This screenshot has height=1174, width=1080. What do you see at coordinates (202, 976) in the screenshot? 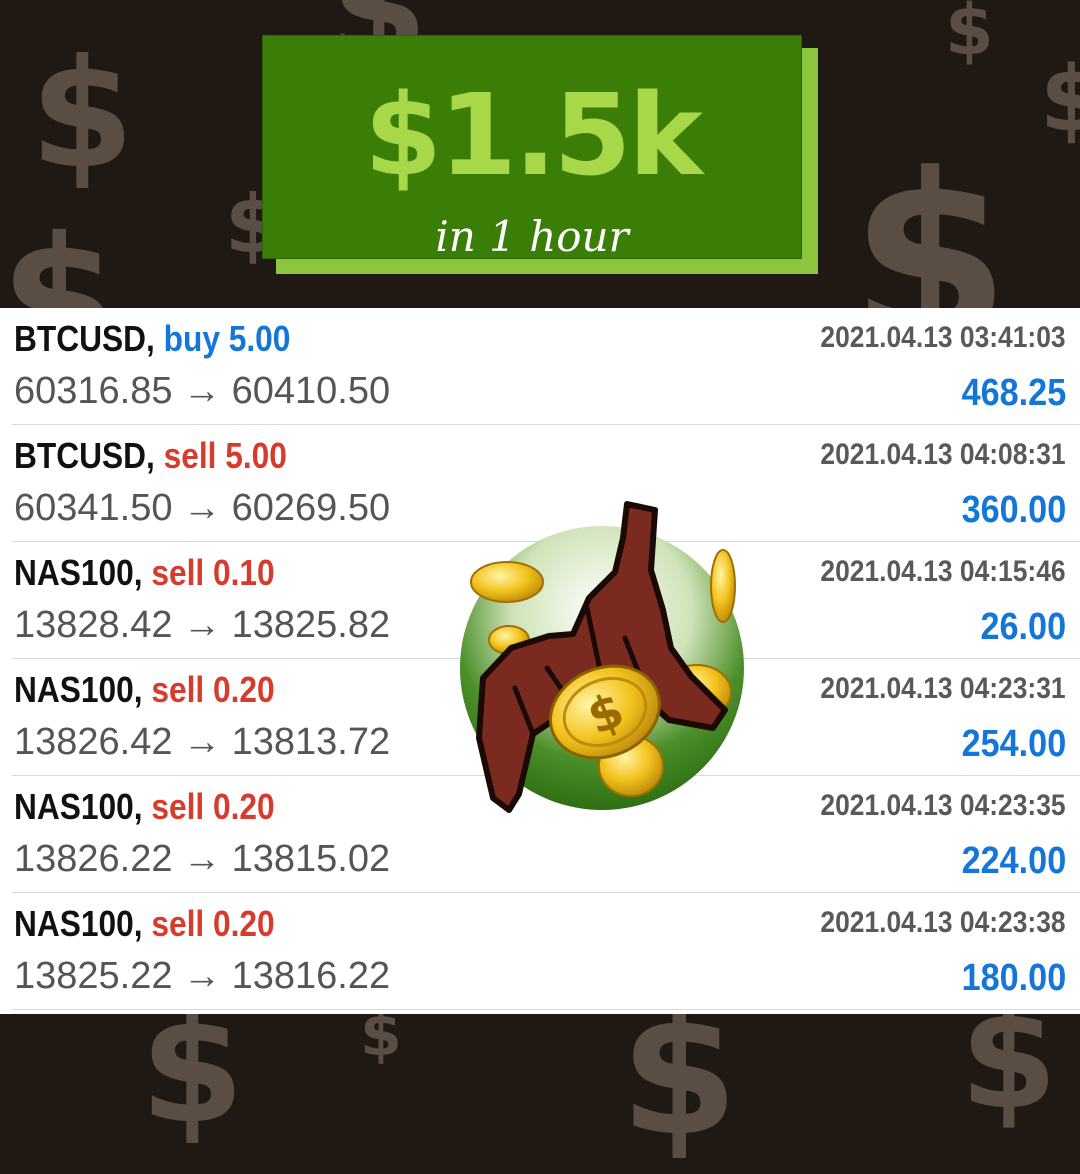
I see `trade-prices: 13825.22 → 13816.22` at bounding box center [202, 976].